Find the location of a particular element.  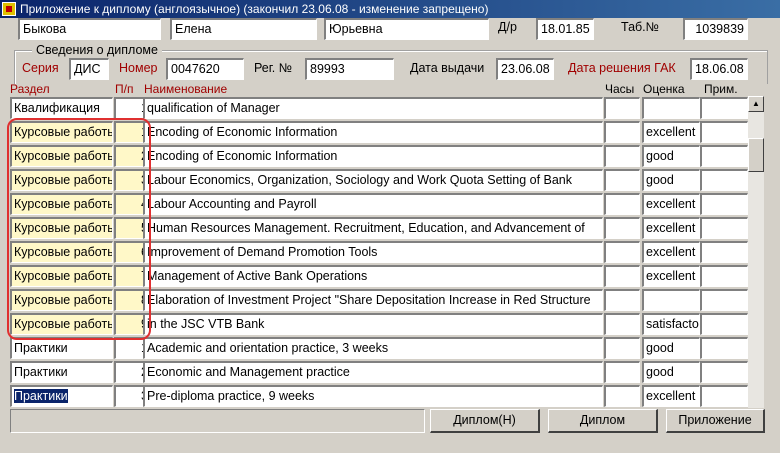

tab-no-label: Таб.№ is located at coordinates (640, 27).